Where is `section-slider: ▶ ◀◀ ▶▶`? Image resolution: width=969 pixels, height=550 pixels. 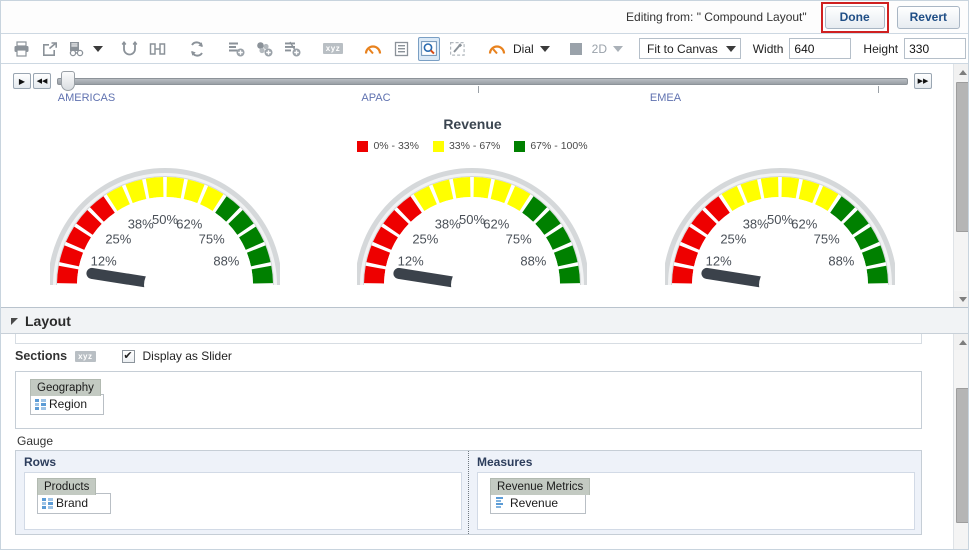 section-slider: ▶ ◀◀ ▶▶ is located at coordinates (472, 81).